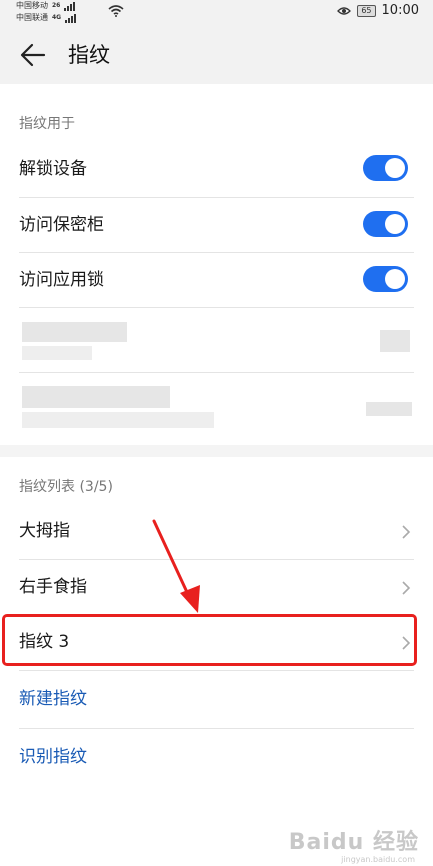  I want to click on status-bar: 中国移动 26 中国联通 4G 65 10:00, so click(216, 12).